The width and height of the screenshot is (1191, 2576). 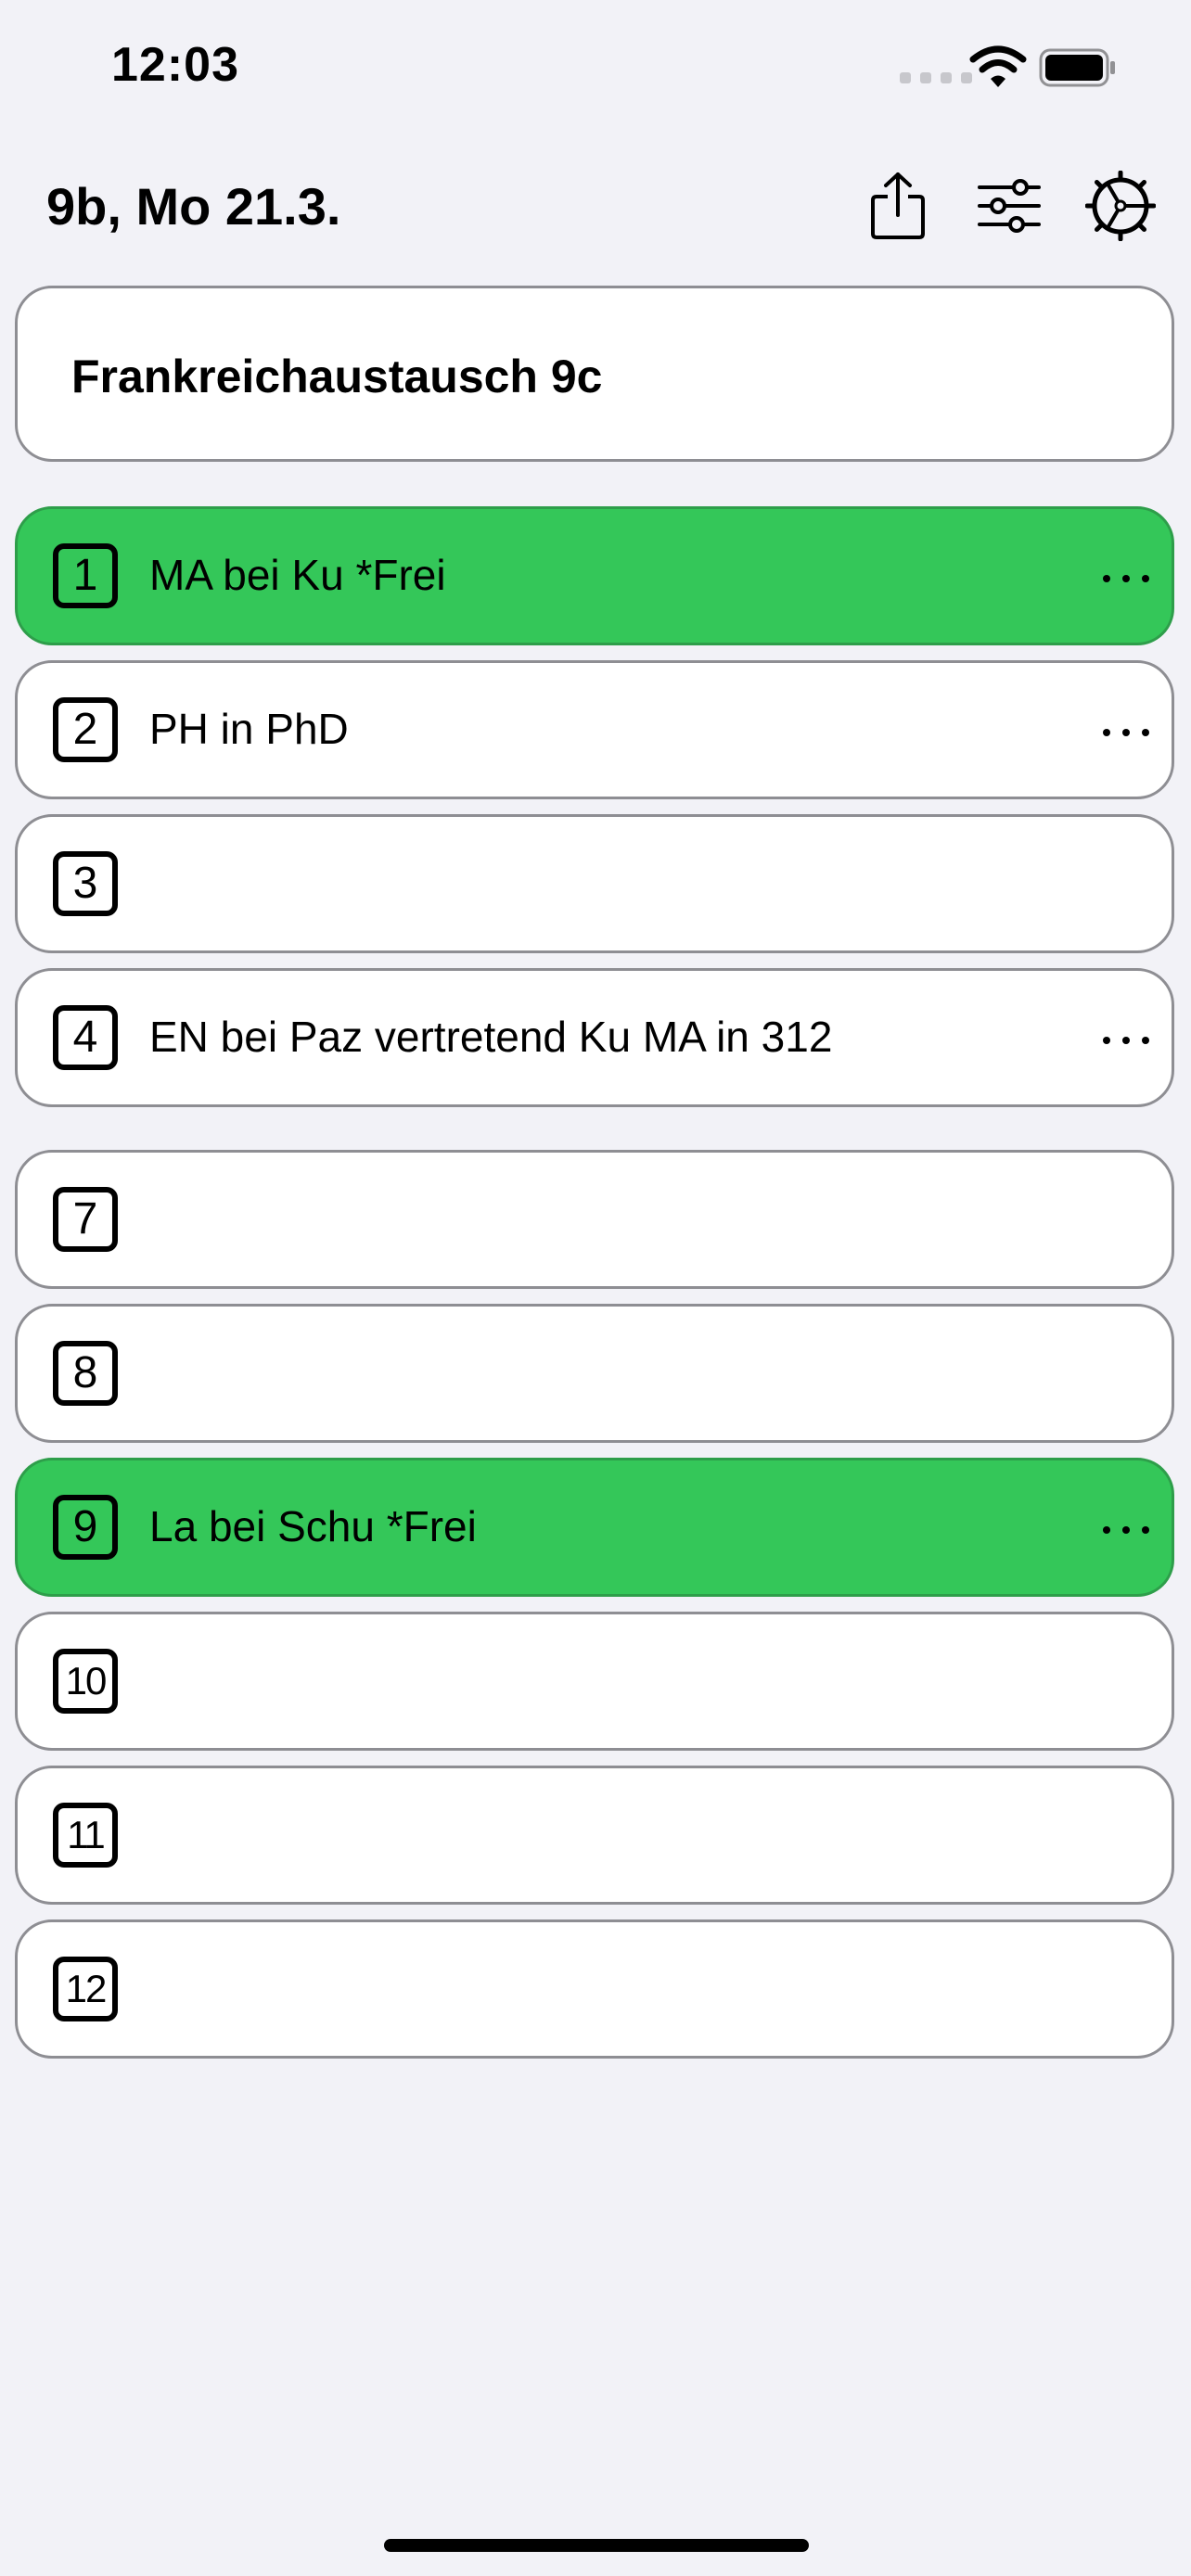 What do you see at coordinates (85, 575) in the screenshot?
I see `lesson-number: 1` at bounding box center [85, 575].